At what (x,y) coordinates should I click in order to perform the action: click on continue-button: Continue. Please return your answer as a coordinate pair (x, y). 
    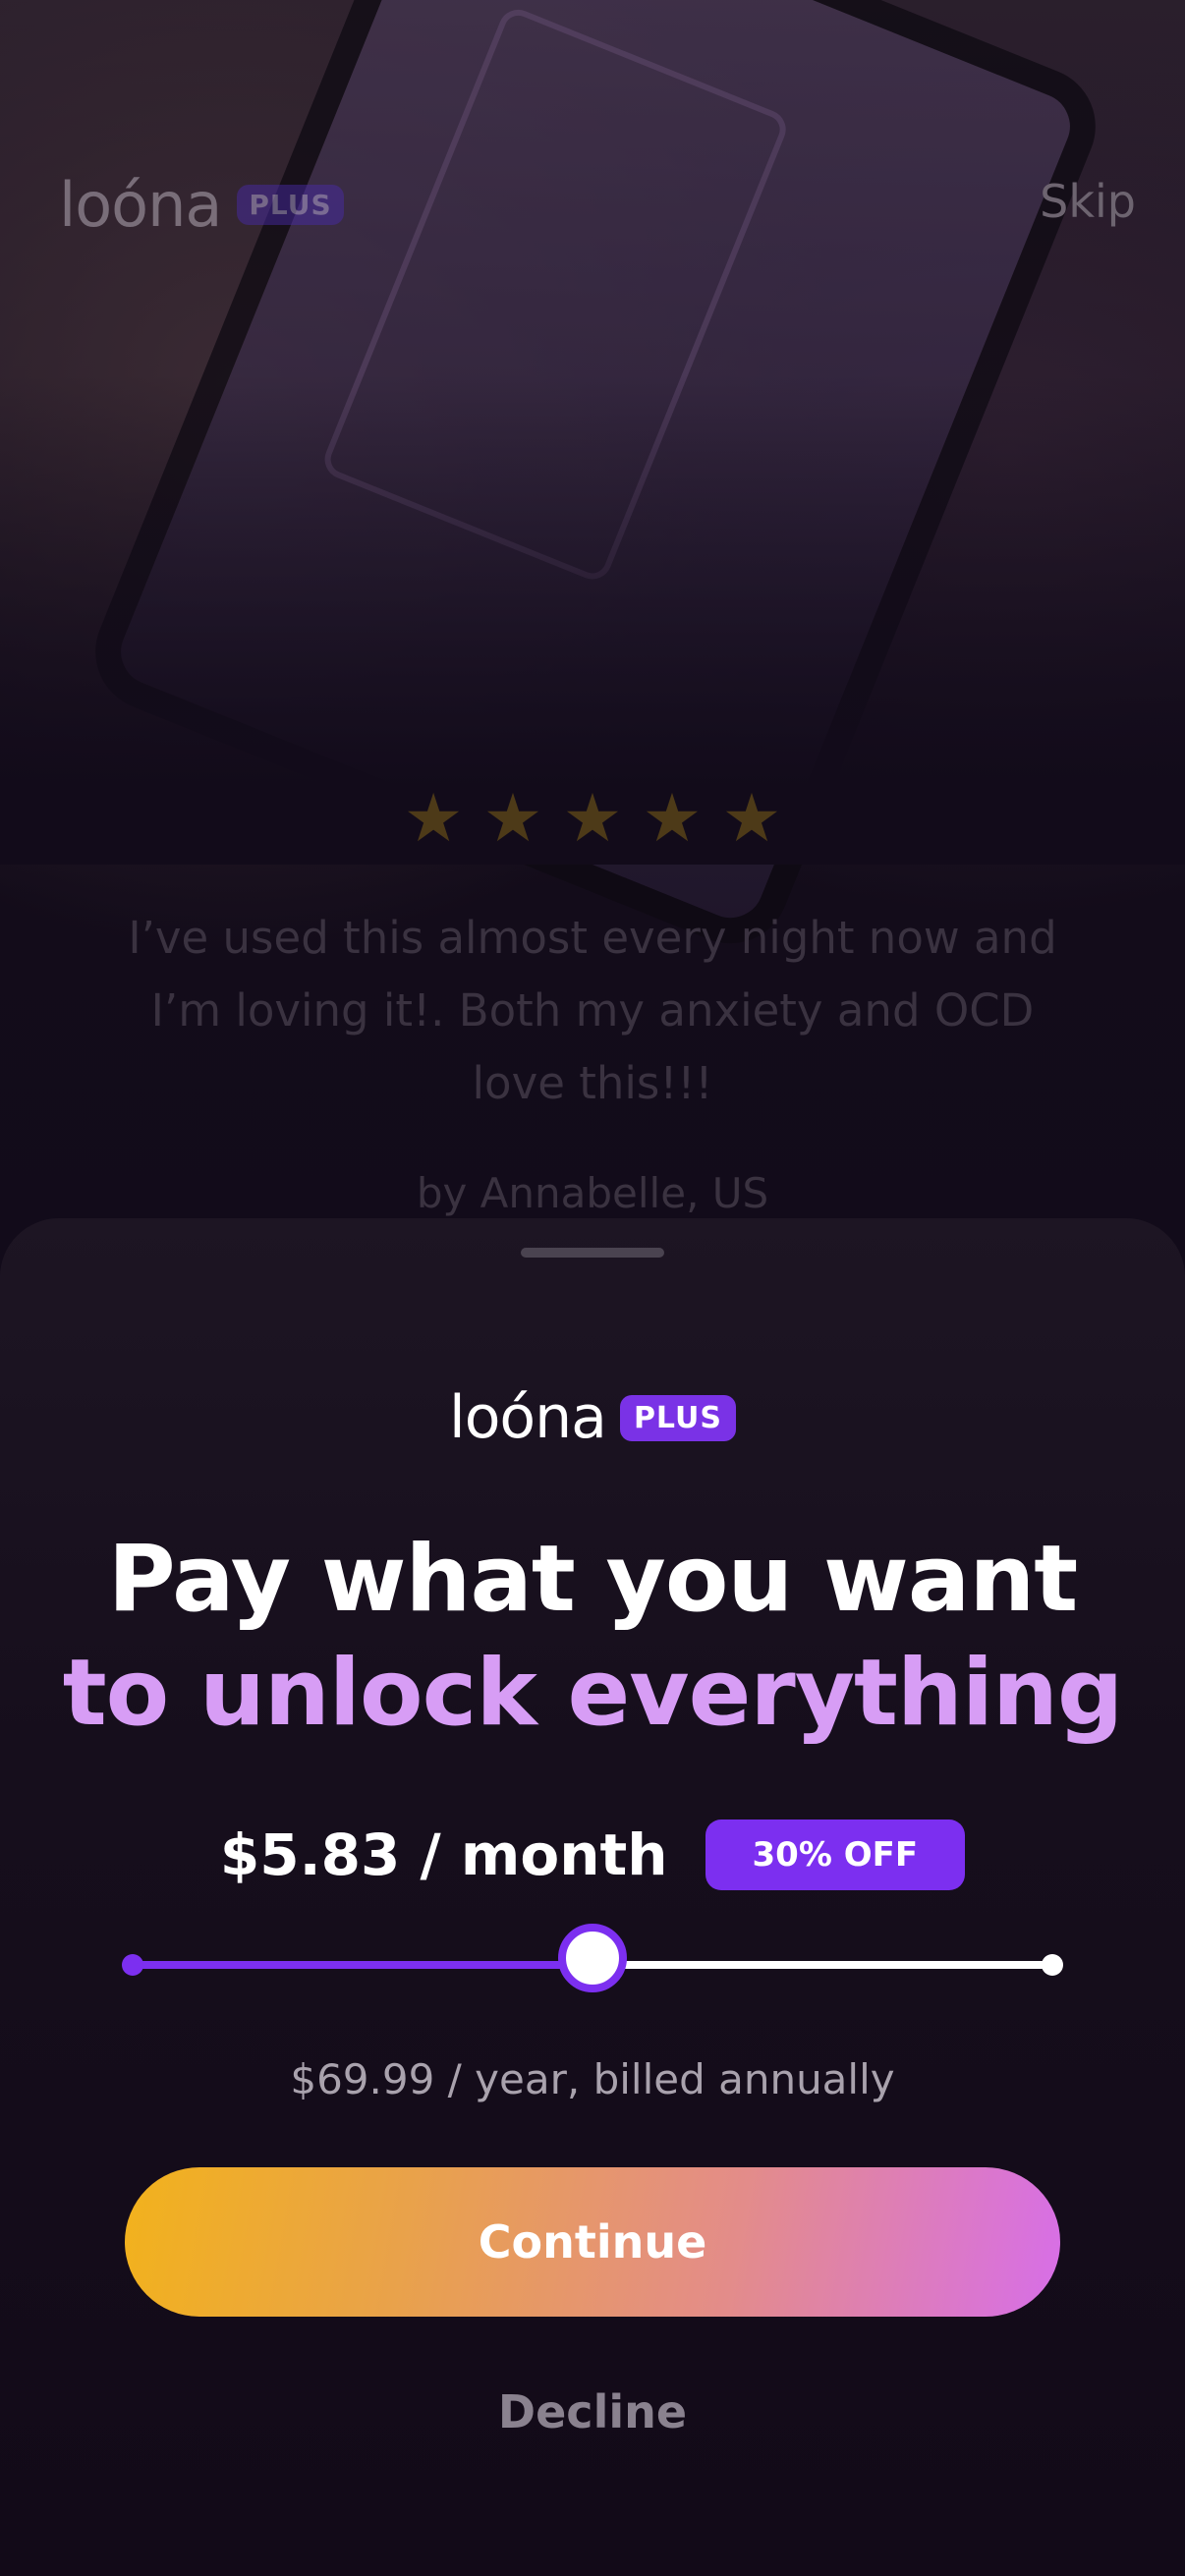
    Looking at the image, I should click on (592, 2242).